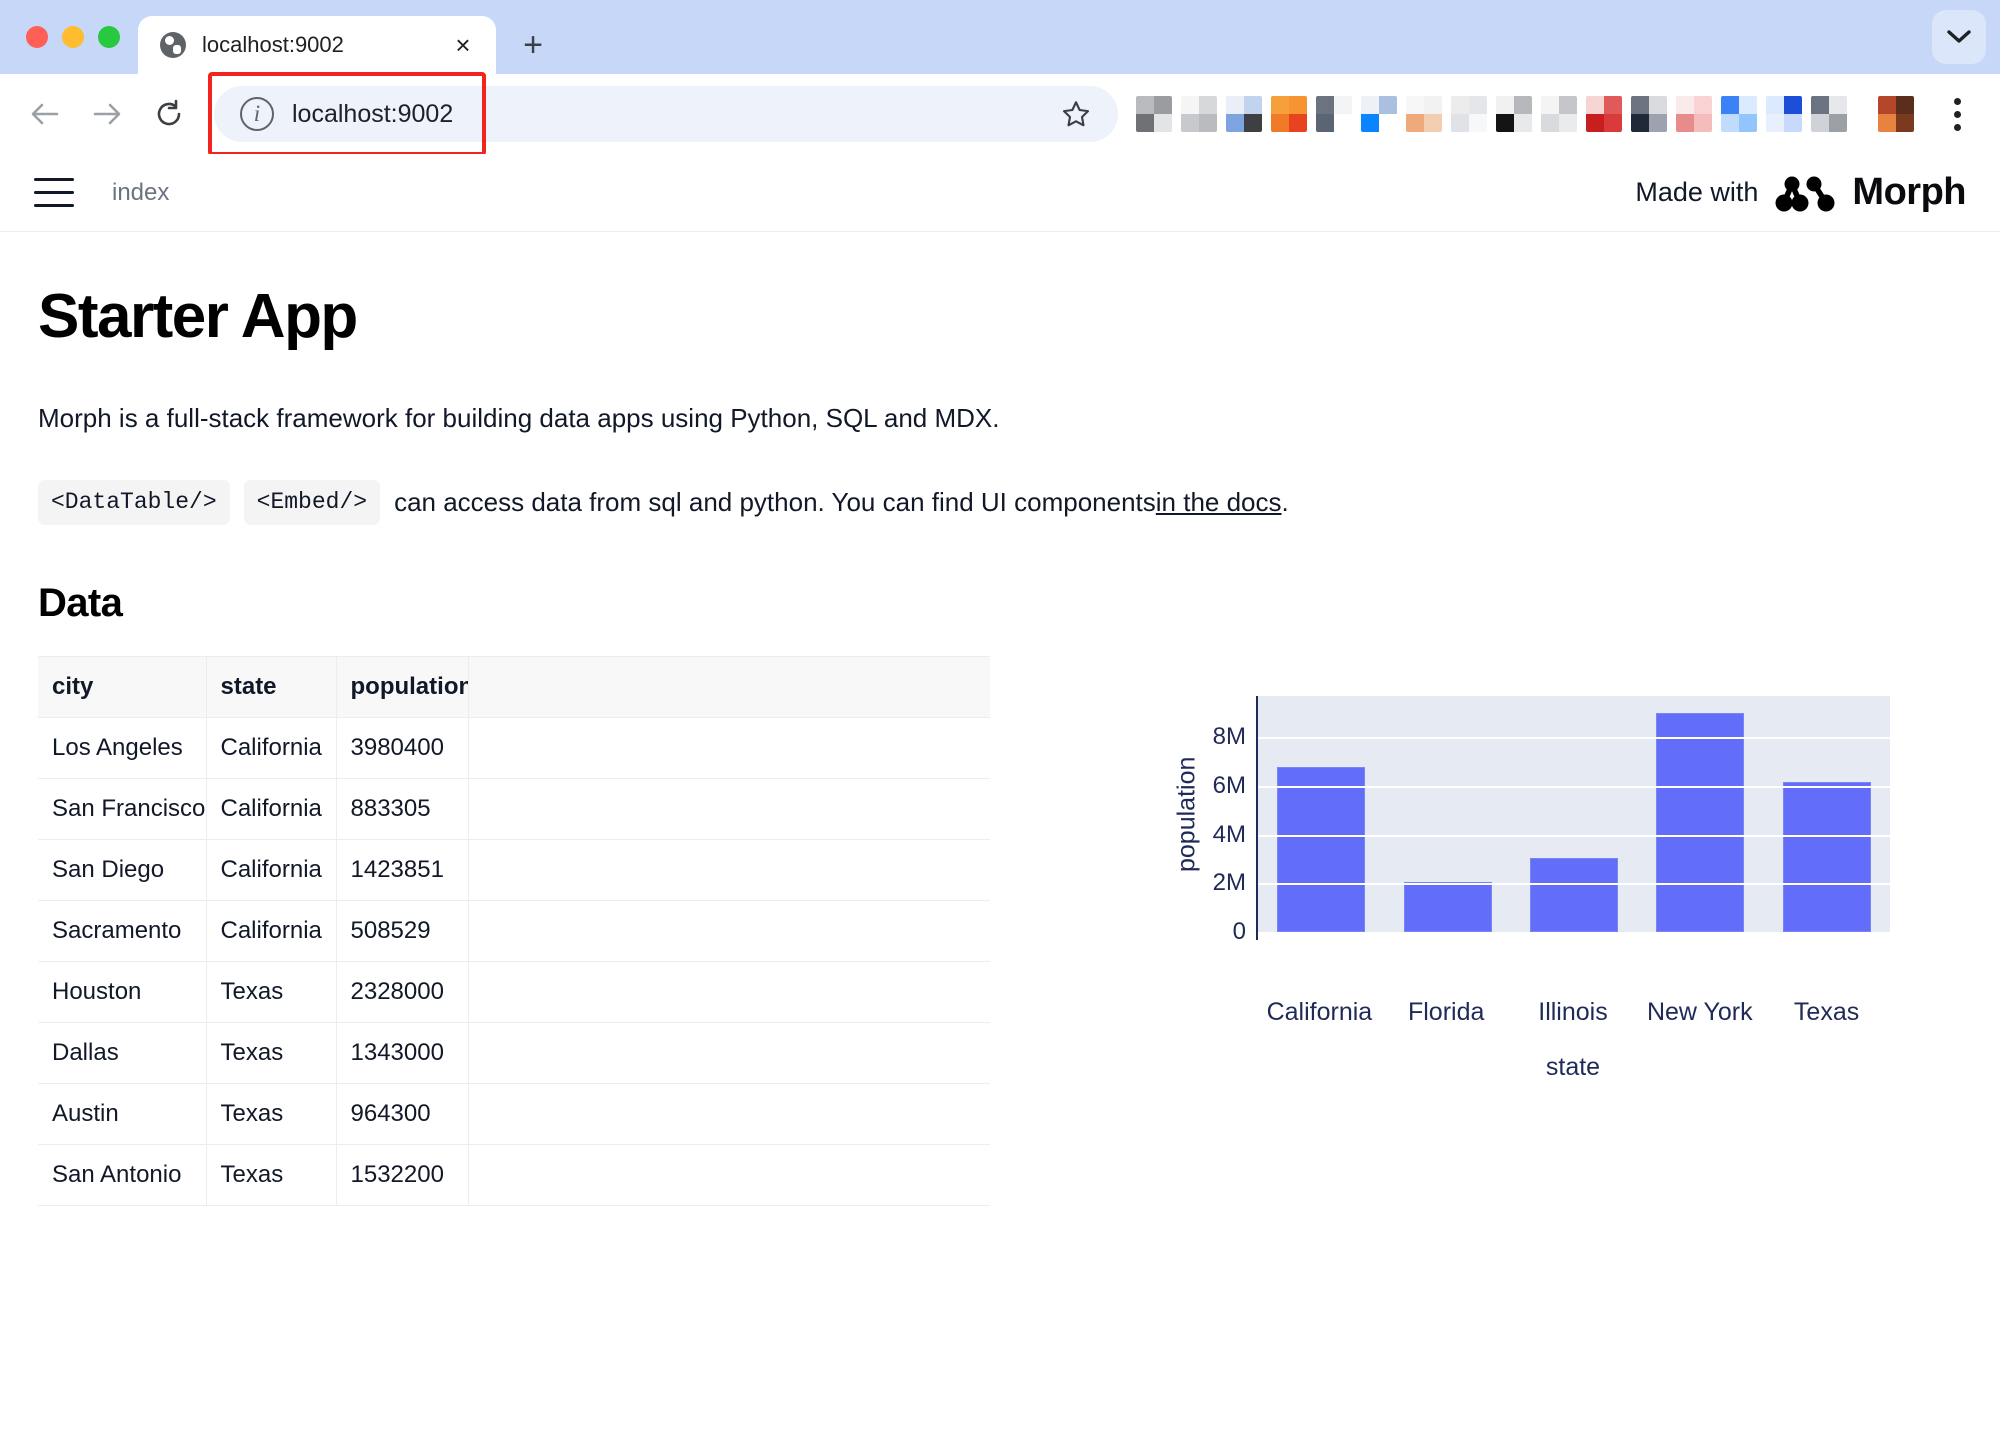 The width and height of the screenshot is (2000, 1430). I want to click on table-row: Houston Texas 2328000, so click(514, 992).